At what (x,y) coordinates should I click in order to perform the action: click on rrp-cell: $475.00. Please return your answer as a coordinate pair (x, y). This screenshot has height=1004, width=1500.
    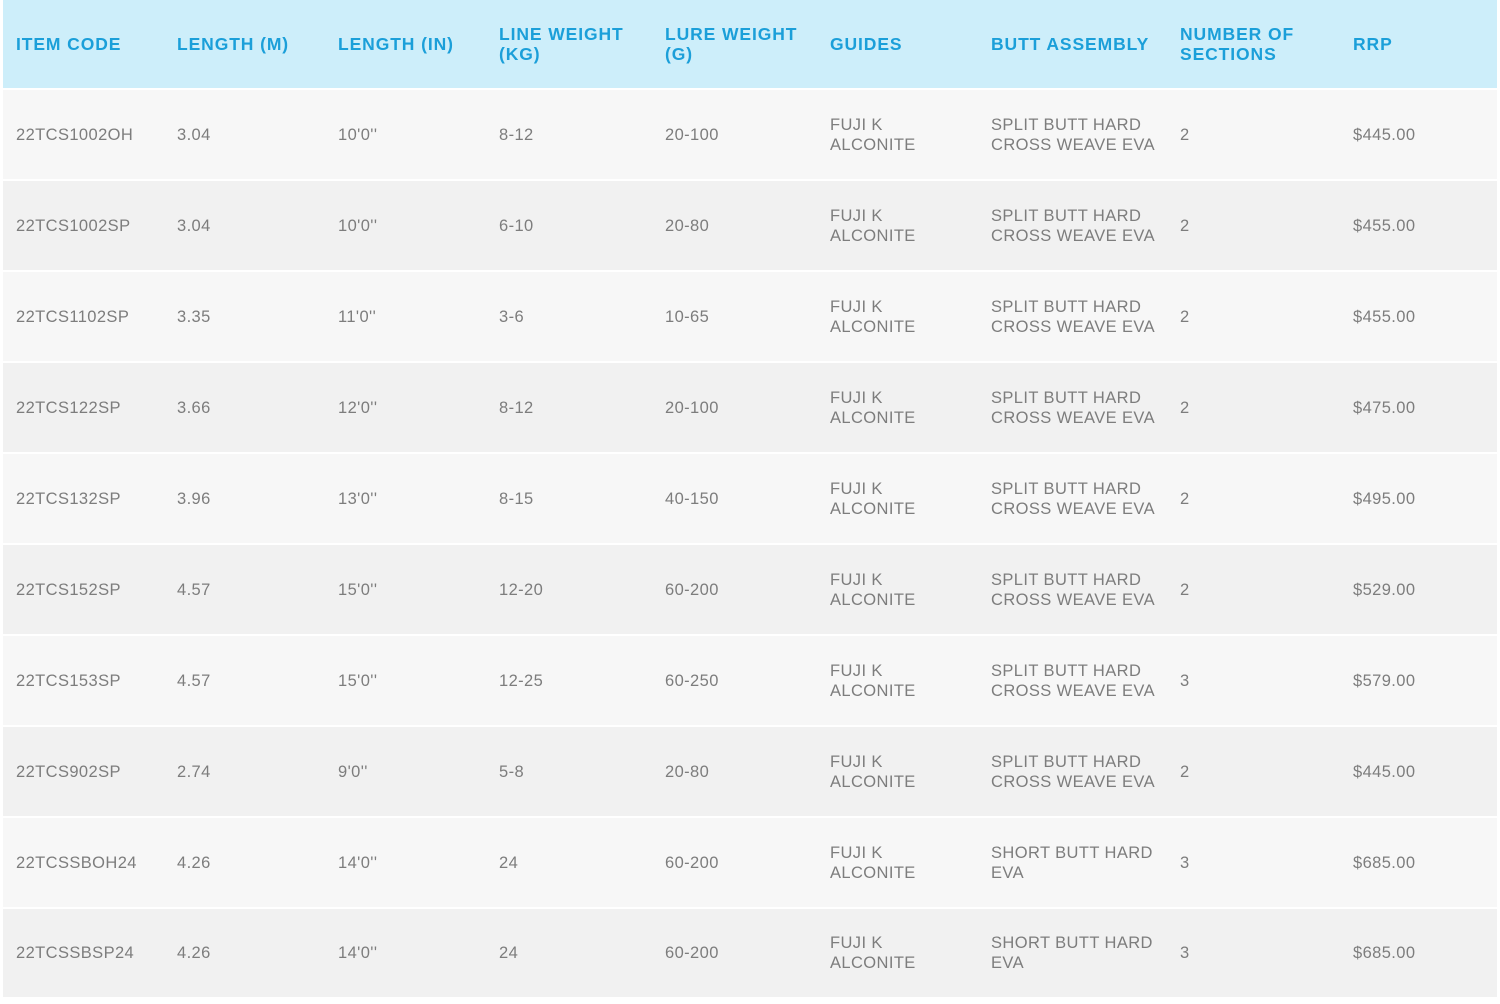
    Looking at the image, I should click on (1418, 408).